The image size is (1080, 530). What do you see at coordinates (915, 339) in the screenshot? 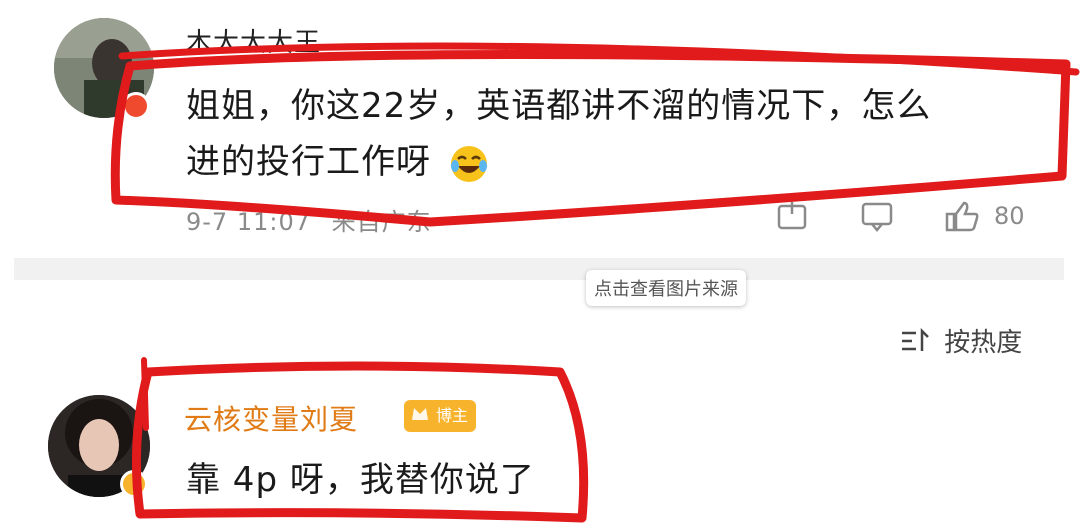
I see `sort-icon` at bounding box center [915, 339].